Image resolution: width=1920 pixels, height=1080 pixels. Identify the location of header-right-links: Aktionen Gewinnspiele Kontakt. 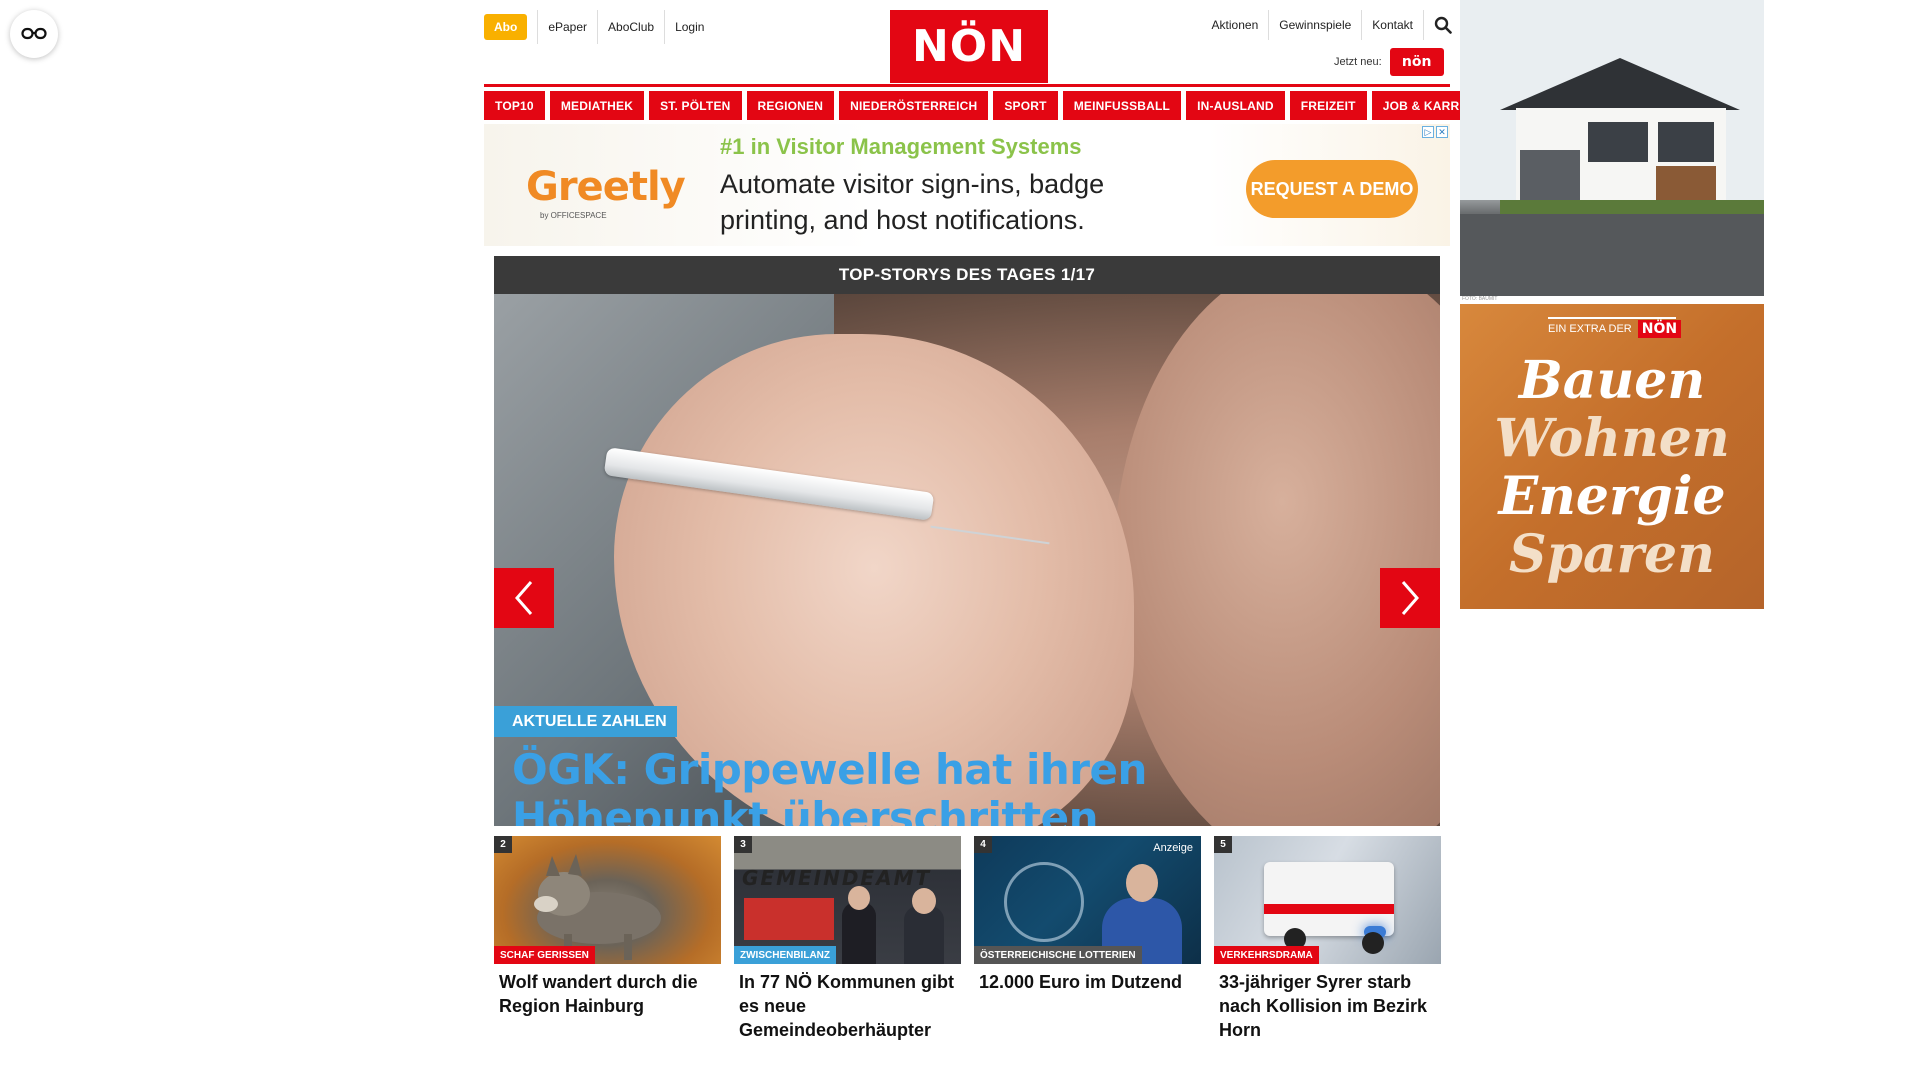
(1330, 25).